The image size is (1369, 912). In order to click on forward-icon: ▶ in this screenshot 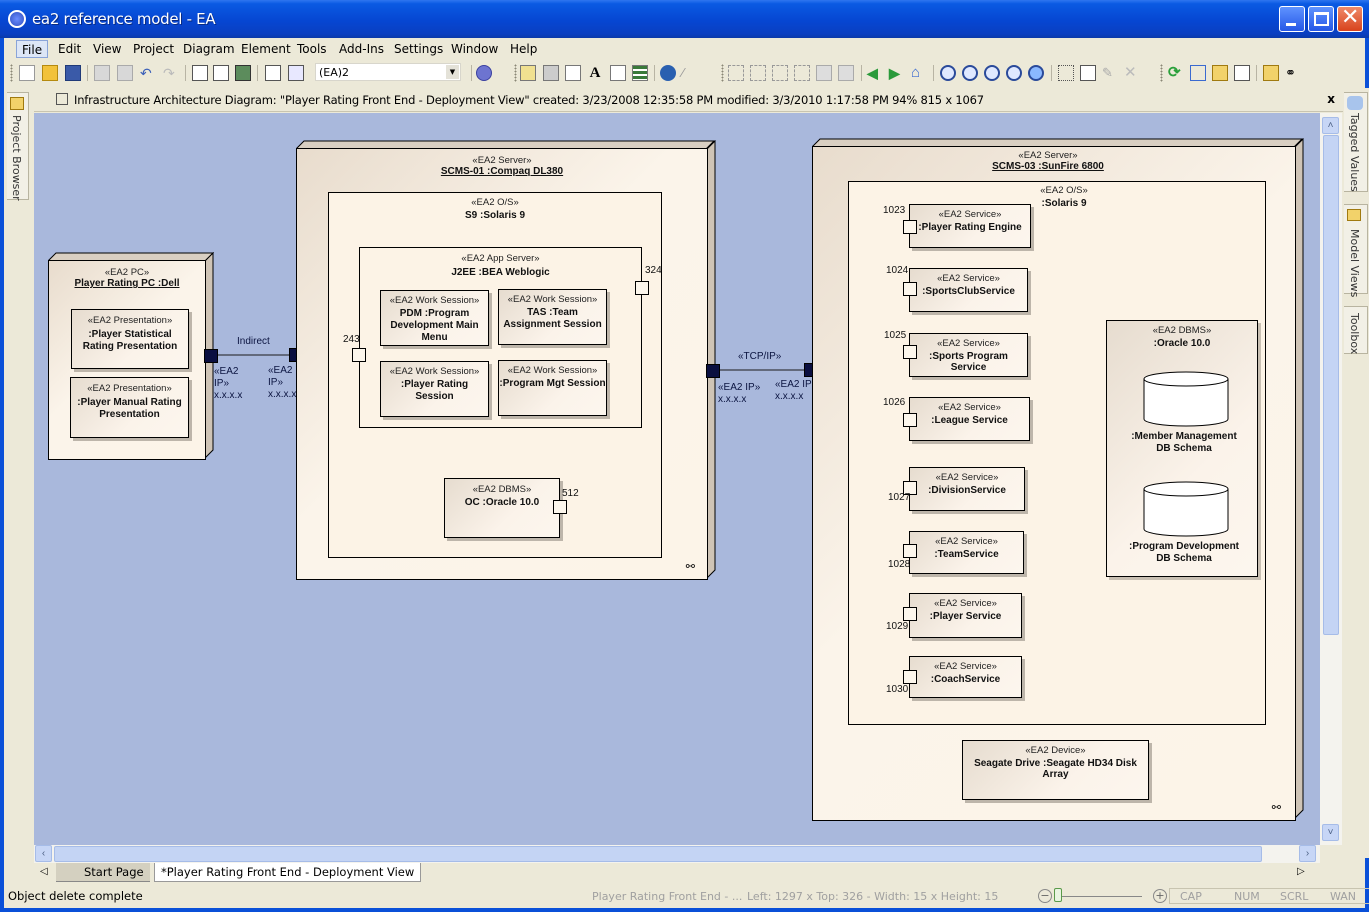, I will do `click(897, 73)`.